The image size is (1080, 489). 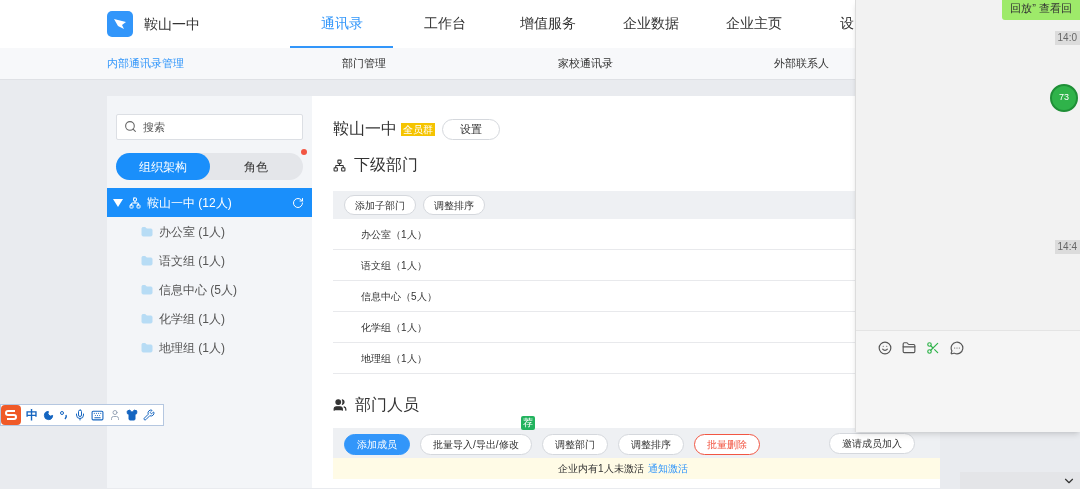 I want to click on subnav-link: 外部联系人, so click(x=792, y=63).